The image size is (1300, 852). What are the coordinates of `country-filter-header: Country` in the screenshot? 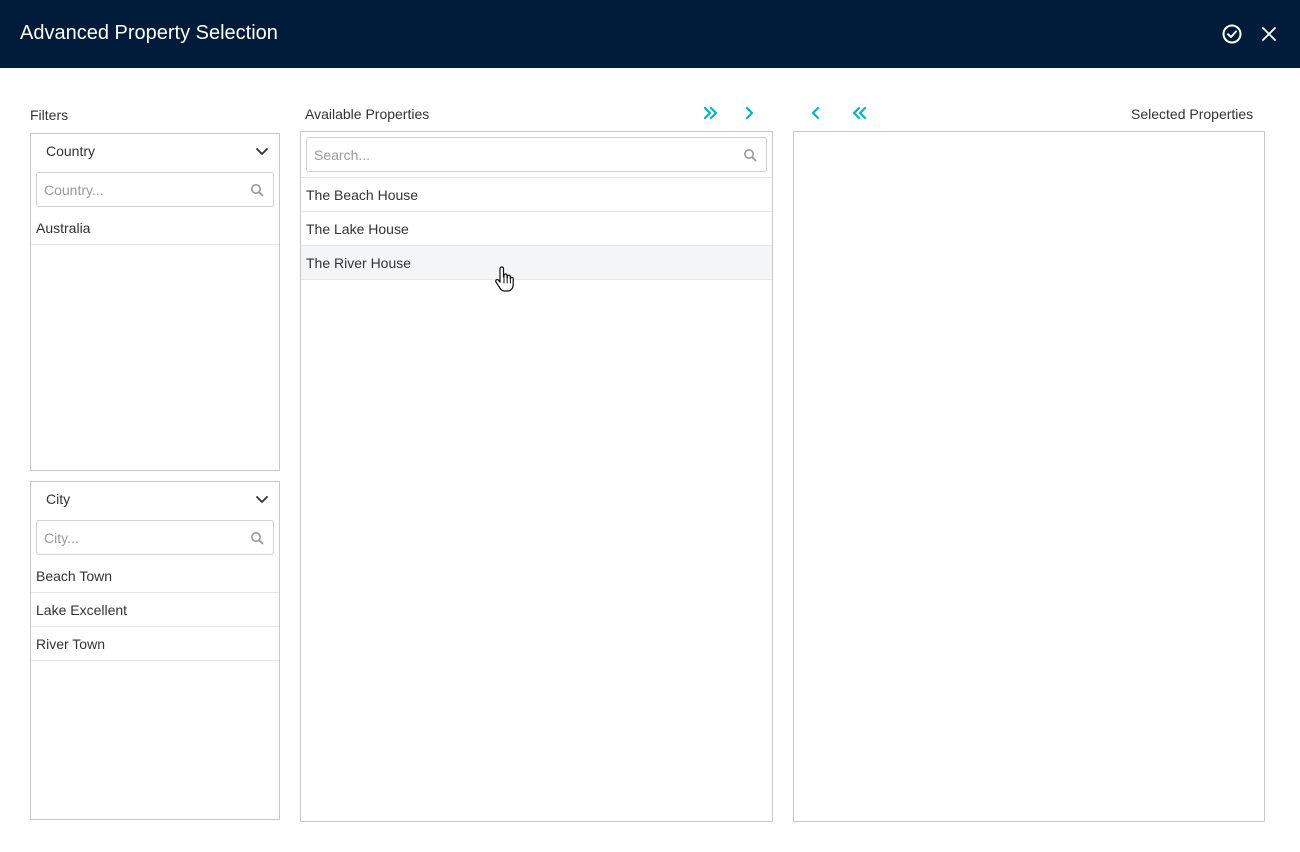 It's located at (155, 151).